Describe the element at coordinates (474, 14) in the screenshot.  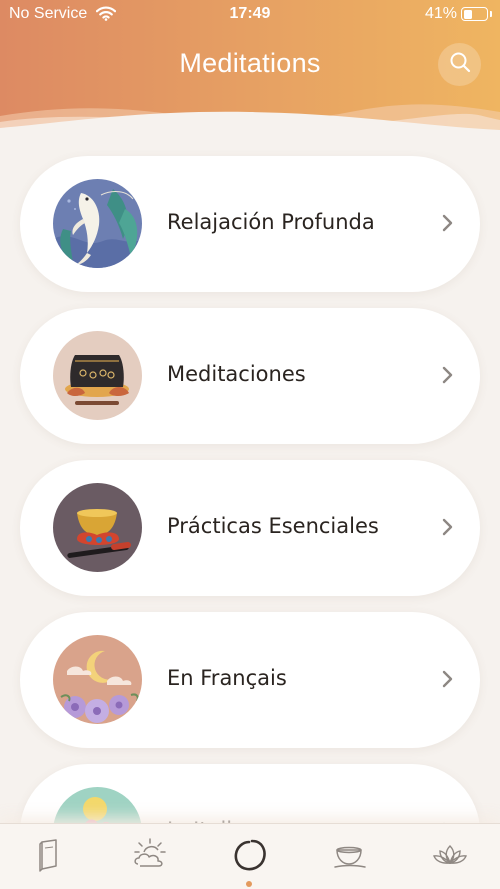
I see `battery-icon` at that location.